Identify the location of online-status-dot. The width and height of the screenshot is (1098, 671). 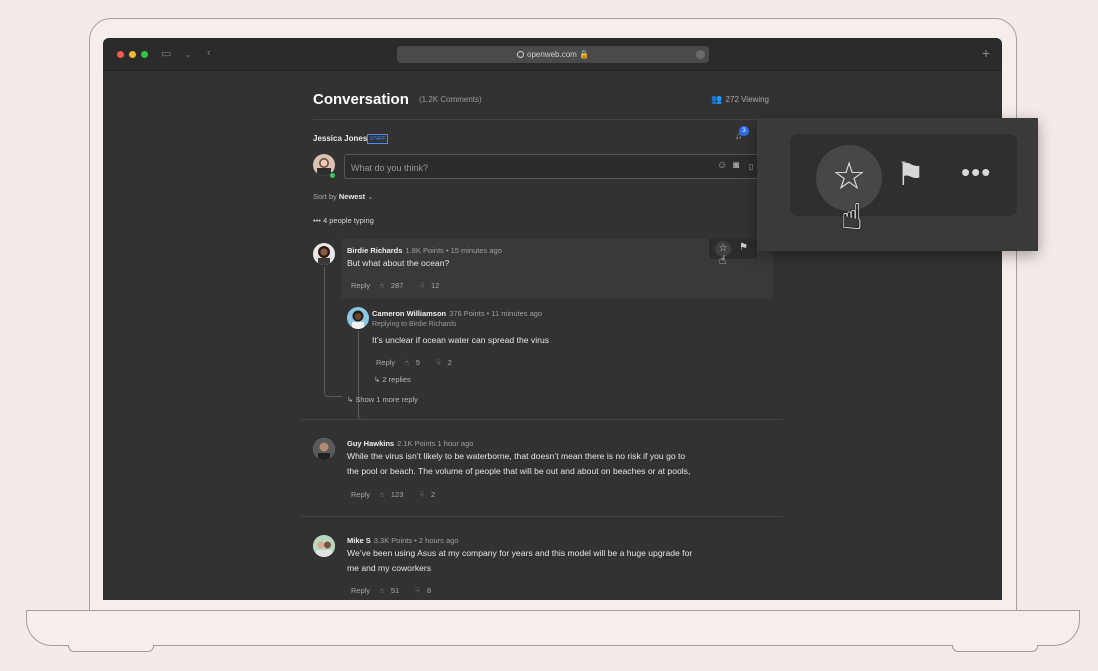
(332, 175).